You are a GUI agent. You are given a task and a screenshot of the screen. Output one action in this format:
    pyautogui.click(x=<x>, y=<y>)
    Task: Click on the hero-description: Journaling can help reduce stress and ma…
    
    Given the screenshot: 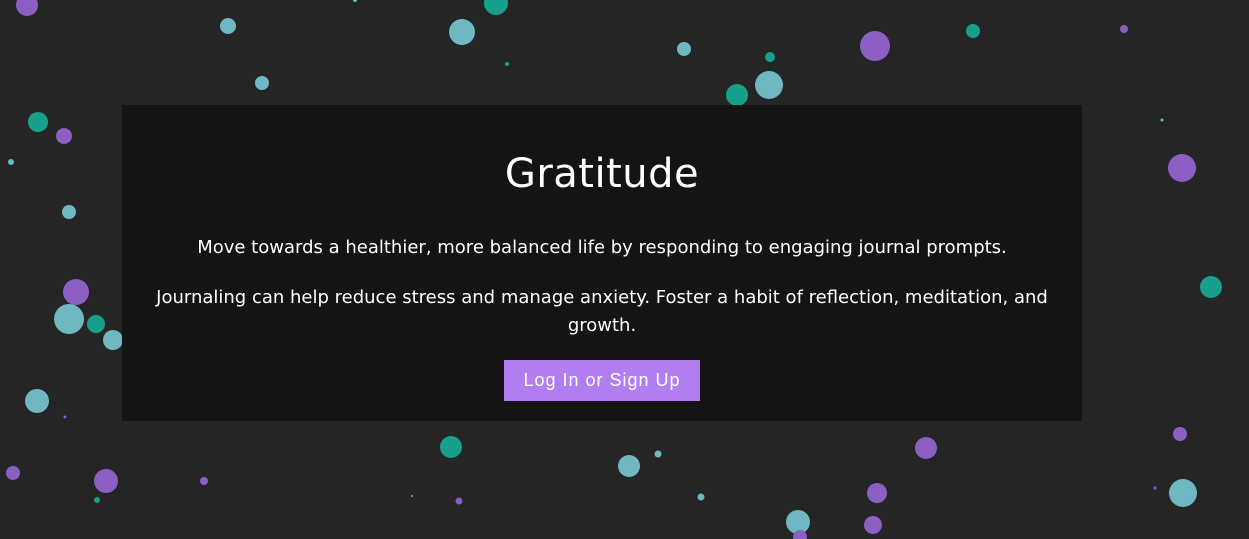 What is the action you would take?
    pyautogui.click(x=602, y=311)
    